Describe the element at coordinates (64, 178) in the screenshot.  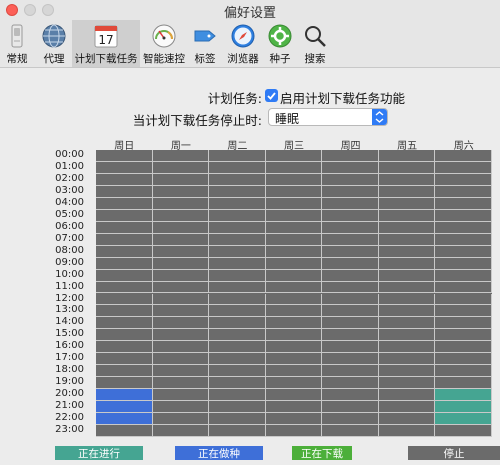
I see `hour-label: 02:00` at that location.